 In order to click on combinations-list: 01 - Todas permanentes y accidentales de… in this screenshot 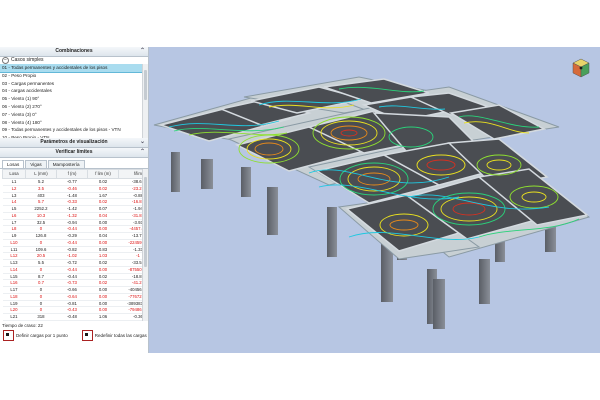, I will do `click(74, 101)`.